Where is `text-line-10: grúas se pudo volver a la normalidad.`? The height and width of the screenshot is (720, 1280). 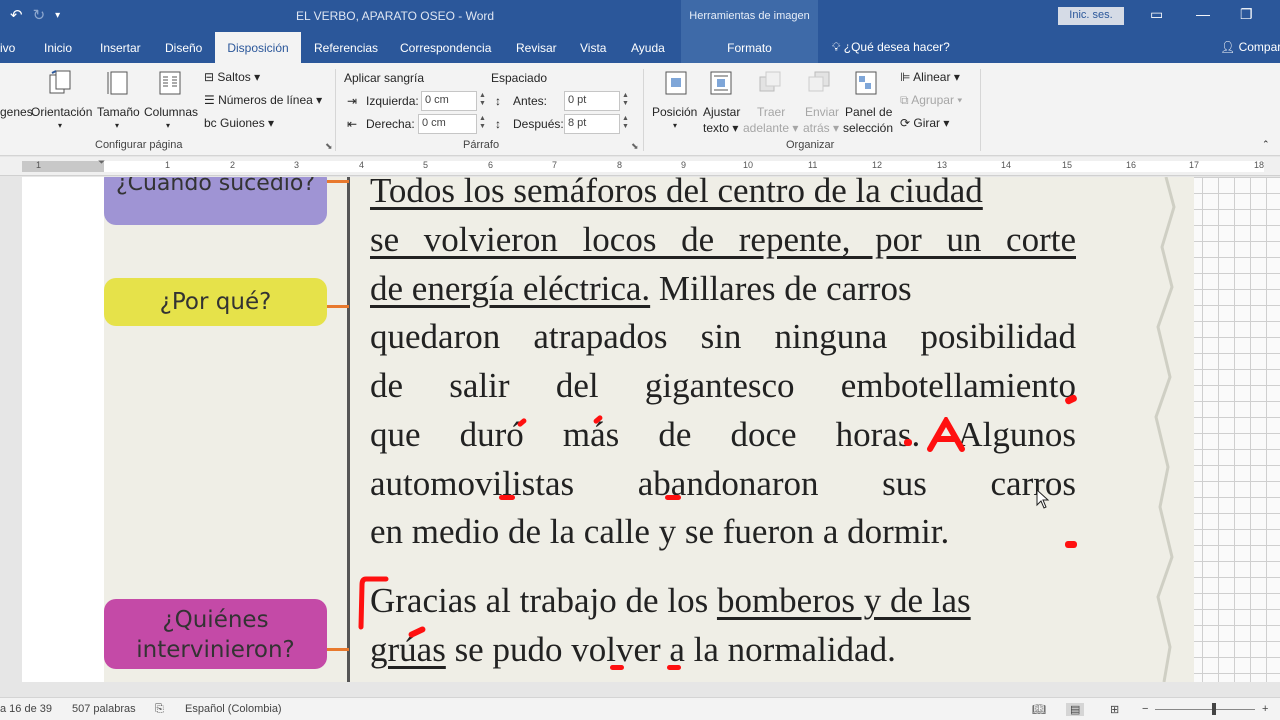
text-line-10: grúas se pudo volver a la normalidad. is located at coordinates (723, 650).